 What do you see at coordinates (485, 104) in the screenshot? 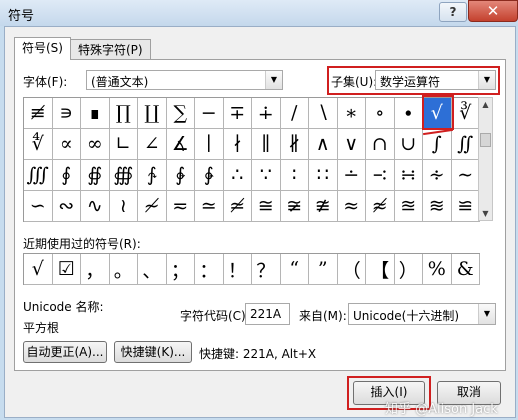
I see `scroll-up-icon: ▲` at bounding box center [485, 104].